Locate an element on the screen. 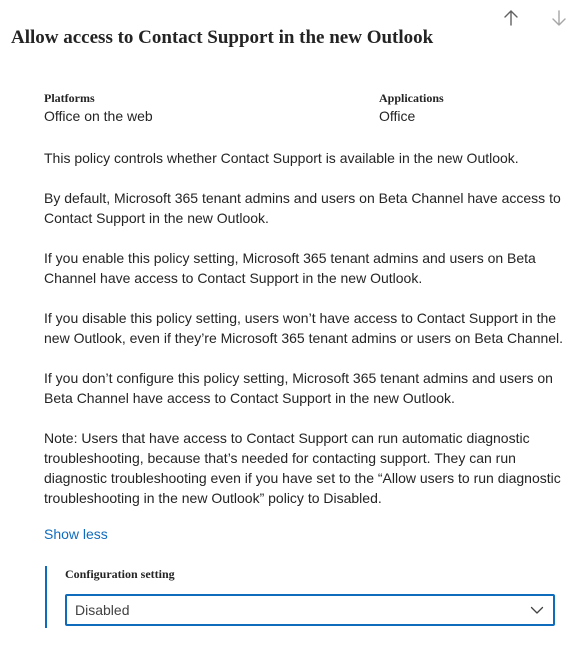 The image size is (586, 647). configuration-setting: Configuration setting Disabled is located at coordinates (301, 597).